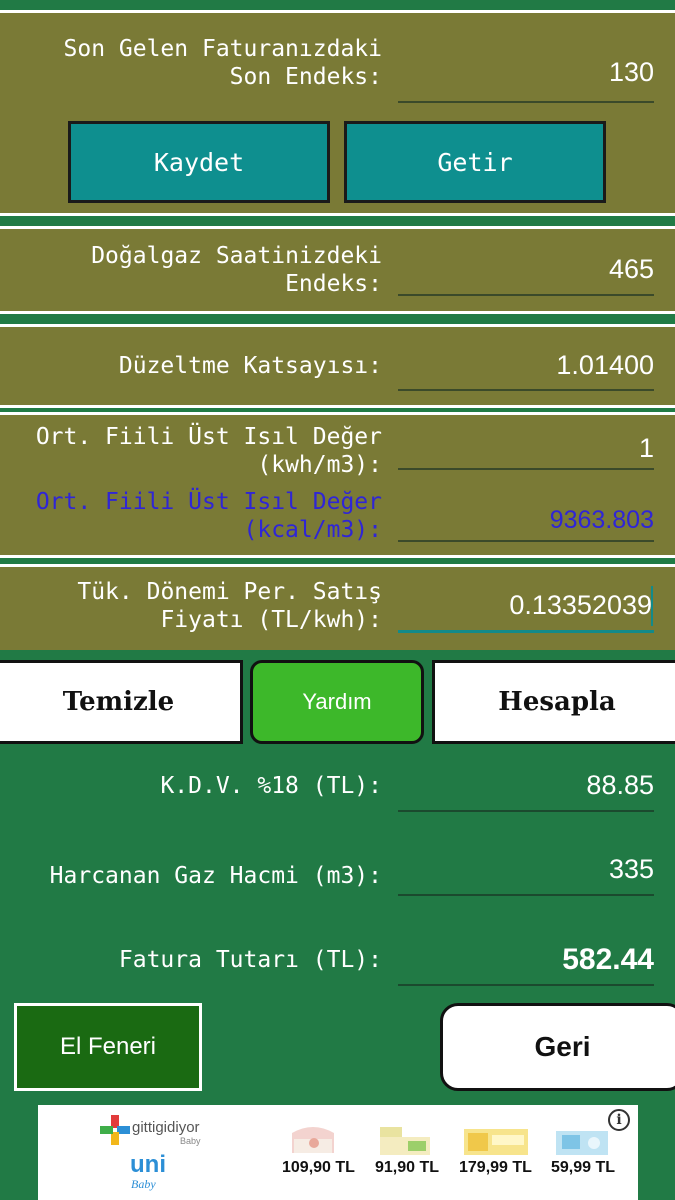 Image resolution: width=675 pixels, height=1200 pixels. What do you see at coordinates (199, 162) in the screenshot?
I see `save-button: Kaydet` at bounding box center [199, 162].